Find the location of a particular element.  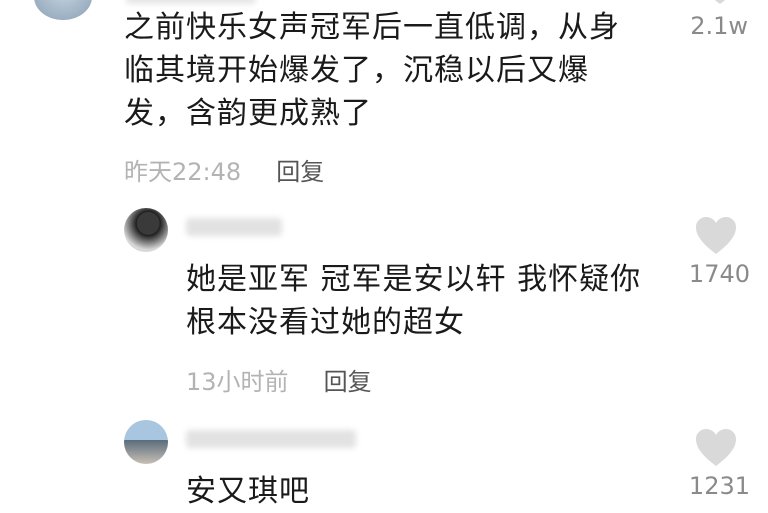

comment-text: 安又琪吧 is located at coordinates (426, 491).